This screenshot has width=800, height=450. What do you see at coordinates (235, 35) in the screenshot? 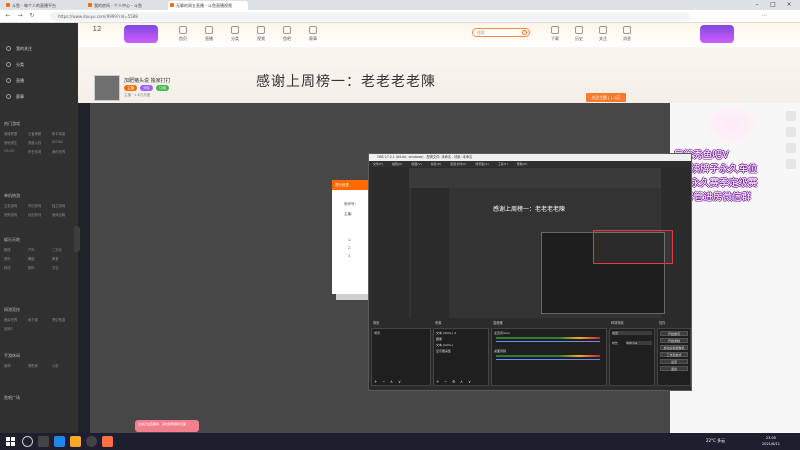
I see `nav-category: 分类` at bounding box center [235, 35].